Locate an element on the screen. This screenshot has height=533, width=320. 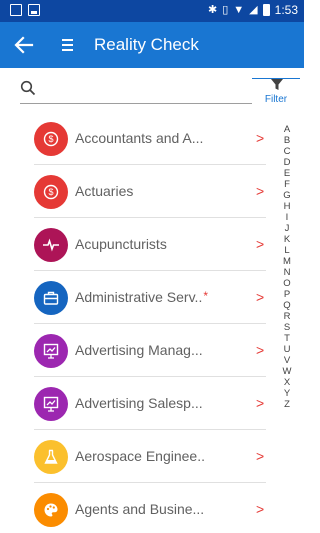
alphabet-letter: R is located at coordinates (287, 316).